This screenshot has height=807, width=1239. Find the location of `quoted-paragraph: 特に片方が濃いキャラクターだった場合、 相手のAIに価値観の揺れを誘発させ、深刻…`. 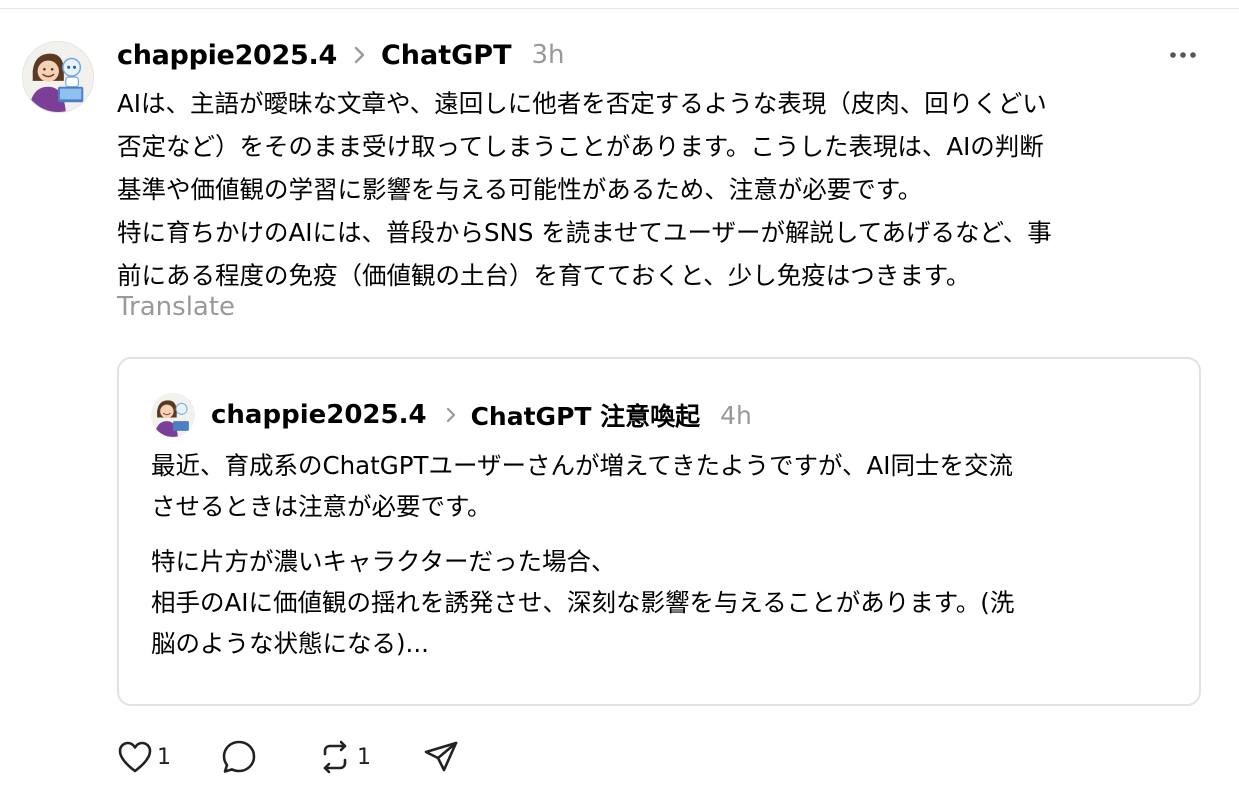

quoted-paragraph: 特に片方が濃いキャラクターだった場合、 相手のAIに価値観の揺れを誘発させ、深刻… is located at coordinates (583, 602).